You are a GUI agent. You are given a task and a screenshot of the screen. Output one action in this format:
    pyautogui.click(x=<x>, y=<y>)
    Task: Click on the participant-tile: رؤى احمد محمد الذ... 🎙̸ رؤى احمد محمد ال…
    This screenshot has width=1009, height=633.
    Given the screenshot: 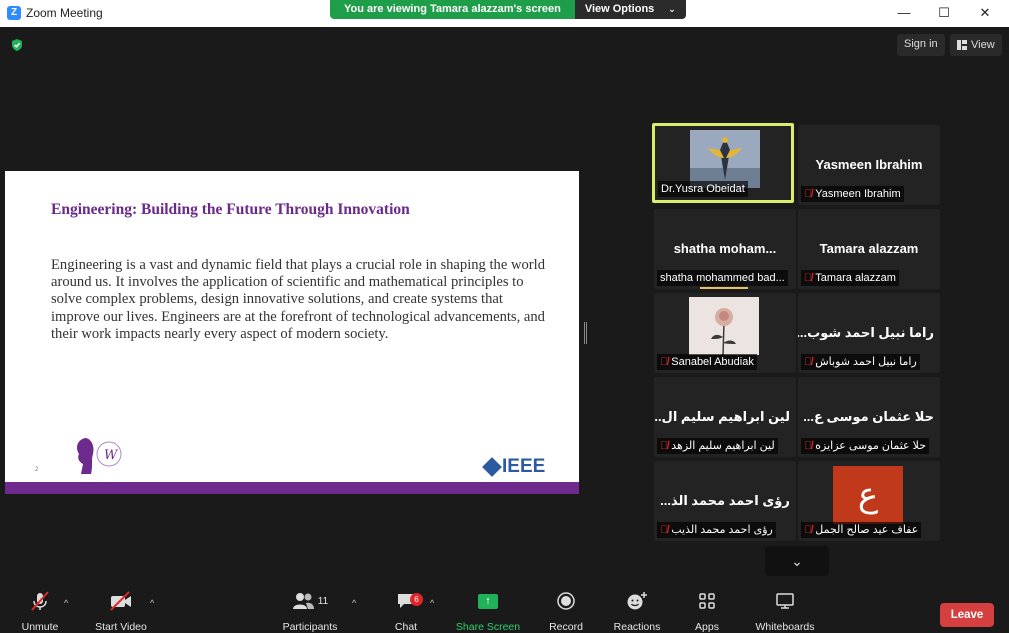 What is the action you would take?
    pyautogui.click(x=725, y=501)
    